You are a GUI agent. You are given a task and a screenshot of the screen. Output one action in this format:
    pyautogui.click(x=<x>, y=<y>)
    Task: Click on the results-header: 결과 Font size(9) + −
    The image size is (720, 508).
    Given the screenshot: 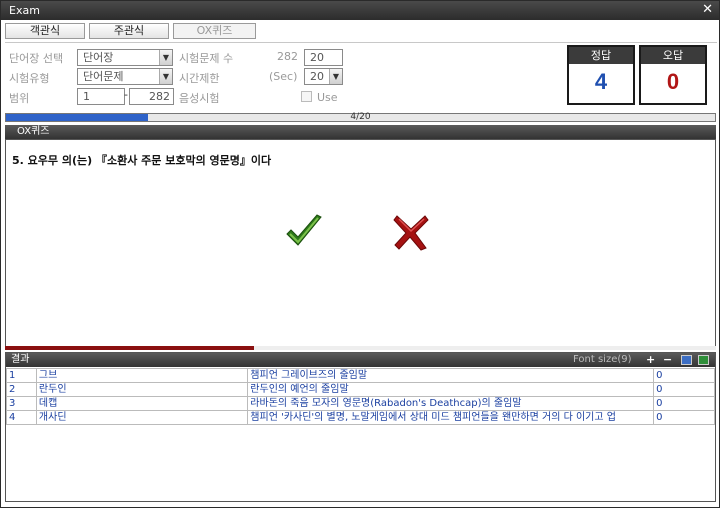 What is the action you would take?
    pyautogui.click(x=360, y=360)
    